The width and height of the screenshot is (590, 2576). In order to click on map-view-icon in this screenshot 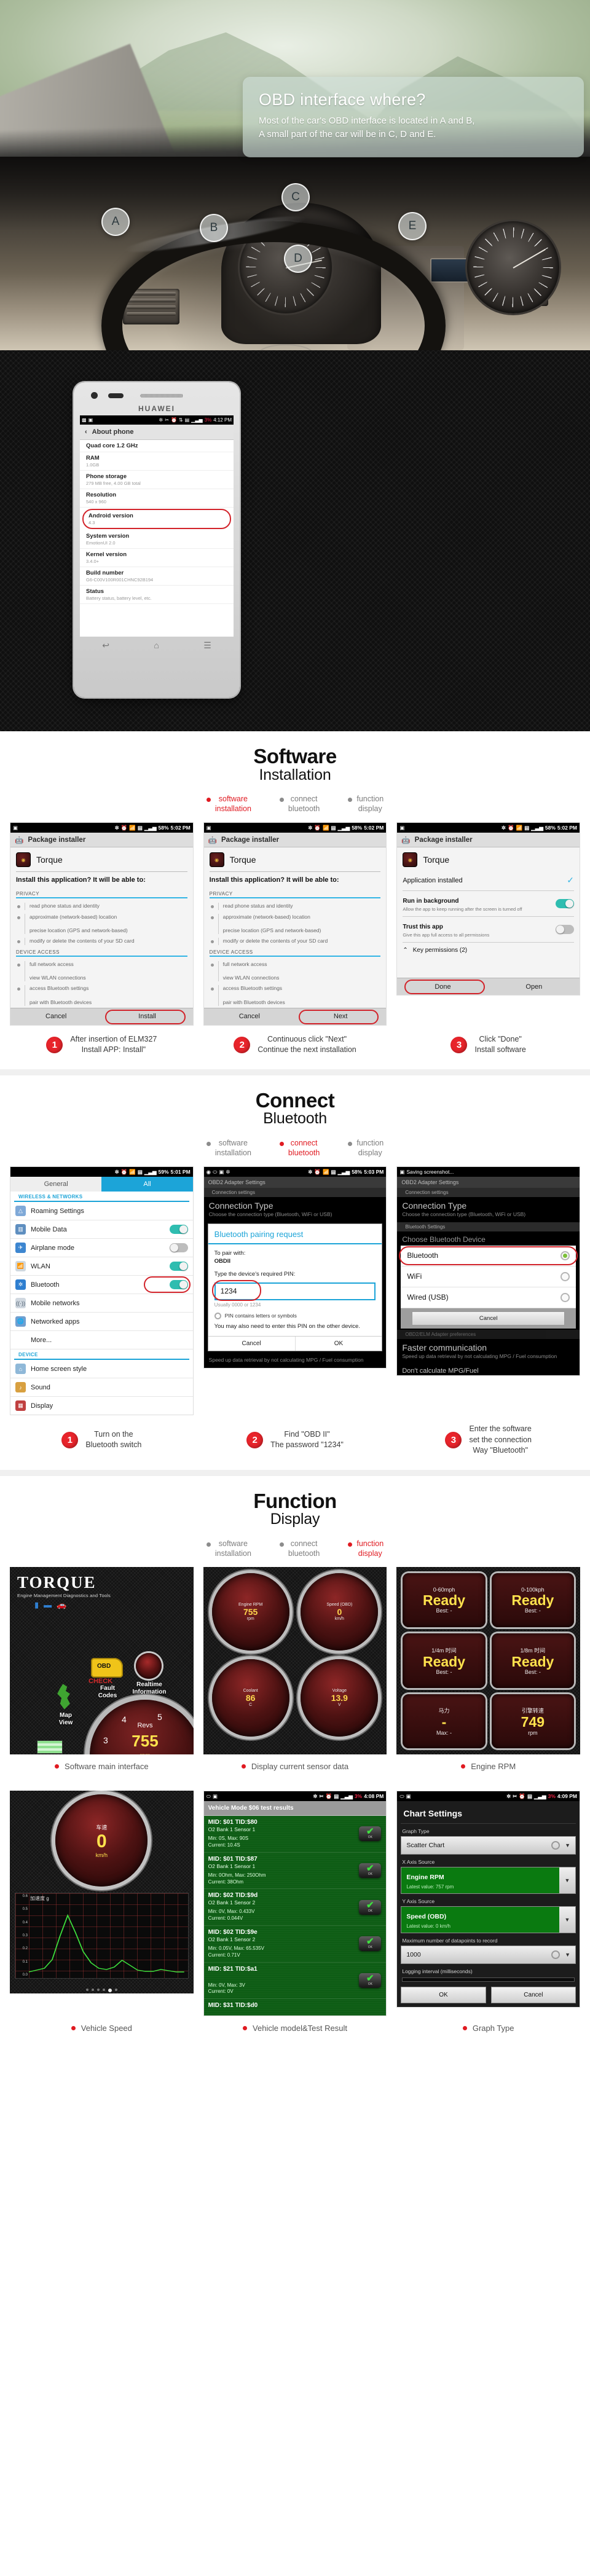, I will do `click(66, 1697)`.